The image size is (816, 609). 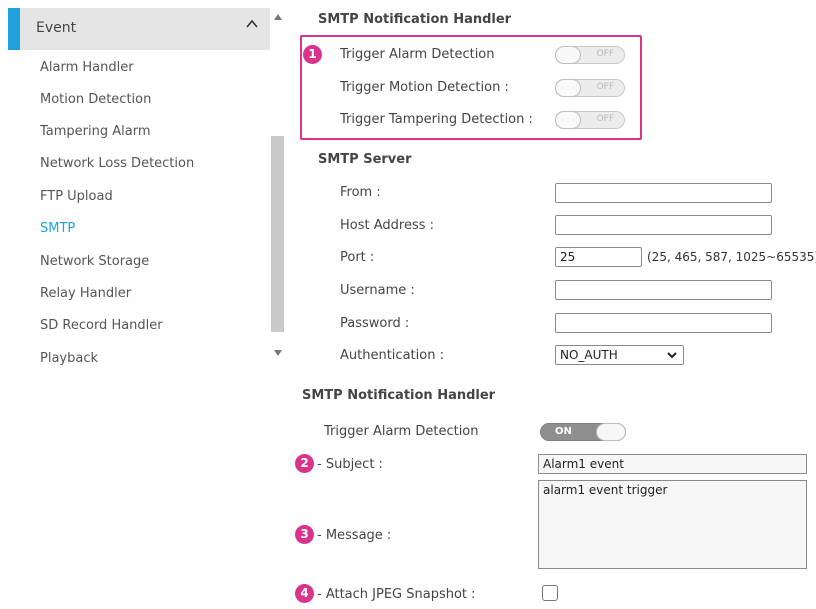 What do you see at coordinates (563, 431) in the screenshot?
I see `toggle-state-label: ON` at bounding box center [563, 431].